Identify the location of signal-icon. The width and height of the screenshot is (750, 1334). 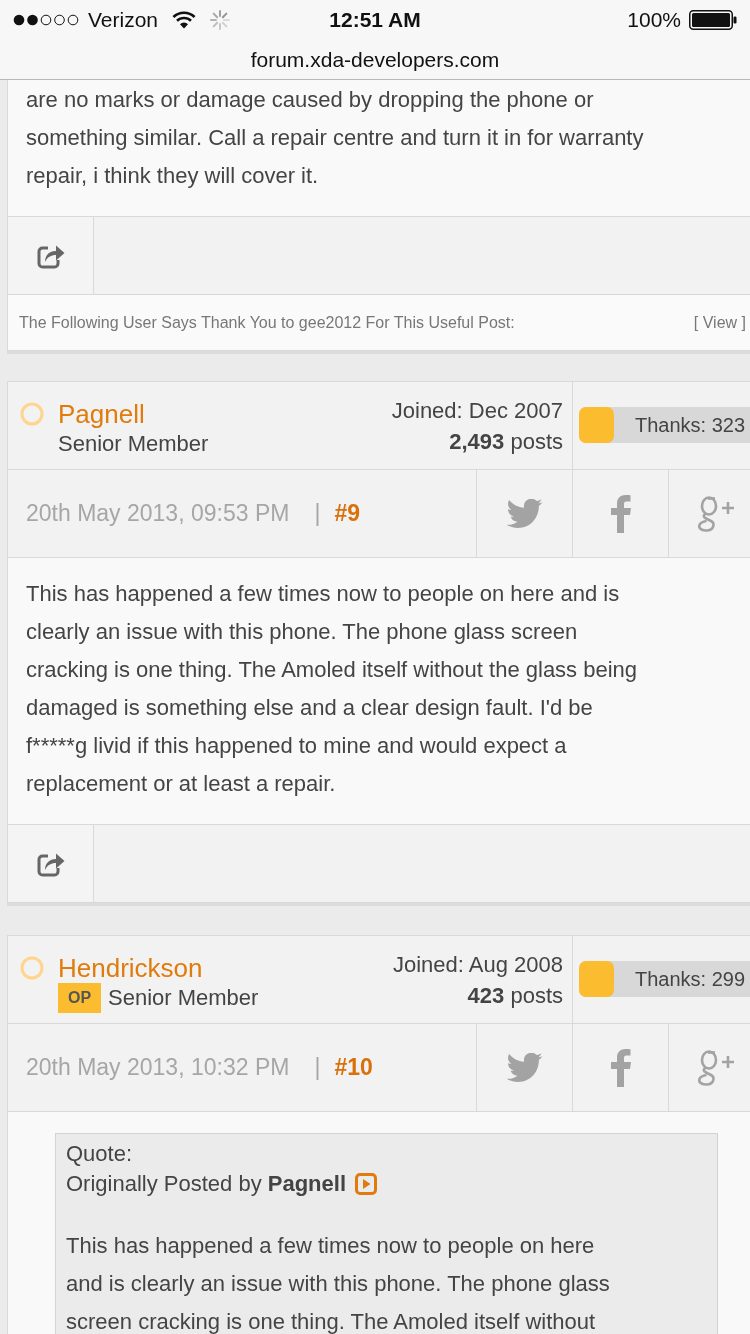
(46, 20).